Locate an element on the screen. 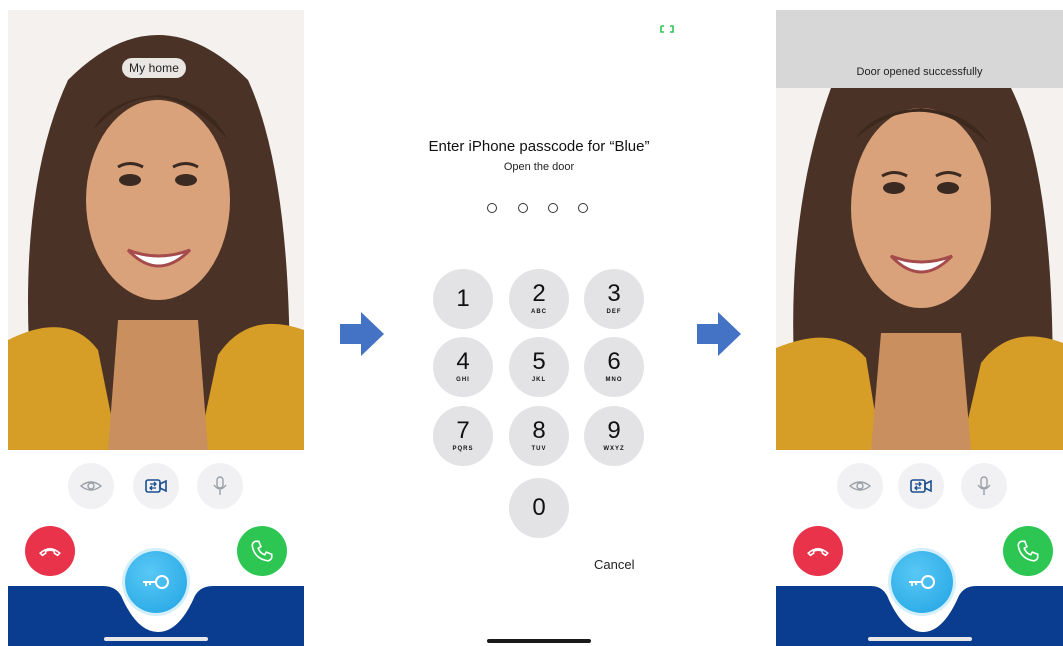 This screenshot has width=1063, height=646. key-digit: 6 is located at coordinates (614, 361).